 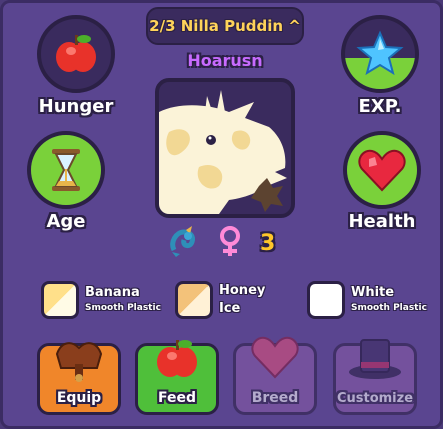 What do you see at coordinates (220, 300) in the screenshot?
I see `color-swatch-honey: Honey Ice` at bounding box center [220, 300].